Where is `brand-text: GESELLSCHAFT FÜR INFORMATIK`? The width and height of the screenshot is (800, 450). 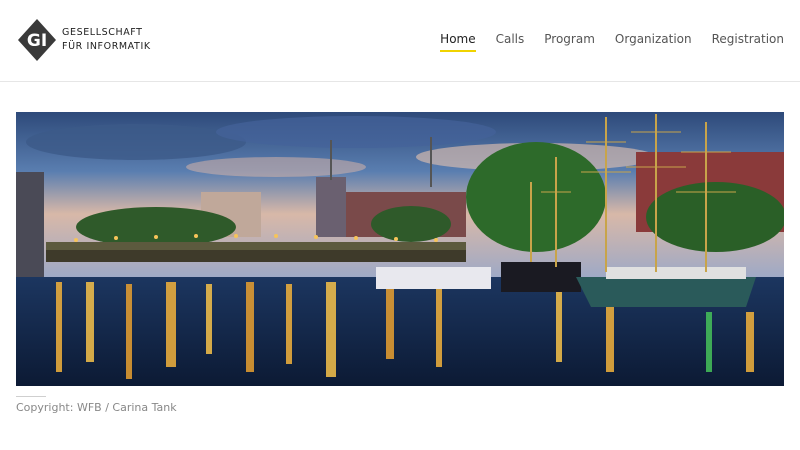 brand-text: GESELLSCHAFT FÜR INFORMATIK is located at coordinates (106, 40).